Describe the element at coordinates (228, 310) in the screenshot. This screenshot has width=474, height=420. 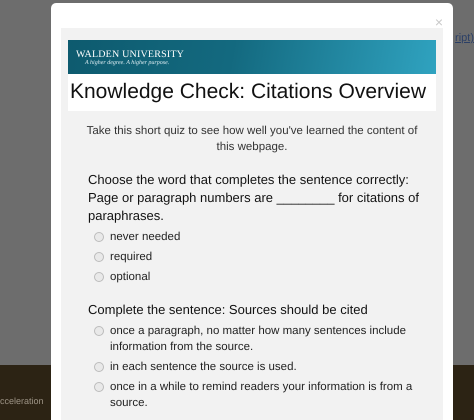
I see `question-prompt: Complete the sentence: Sources should be cited` at that location.